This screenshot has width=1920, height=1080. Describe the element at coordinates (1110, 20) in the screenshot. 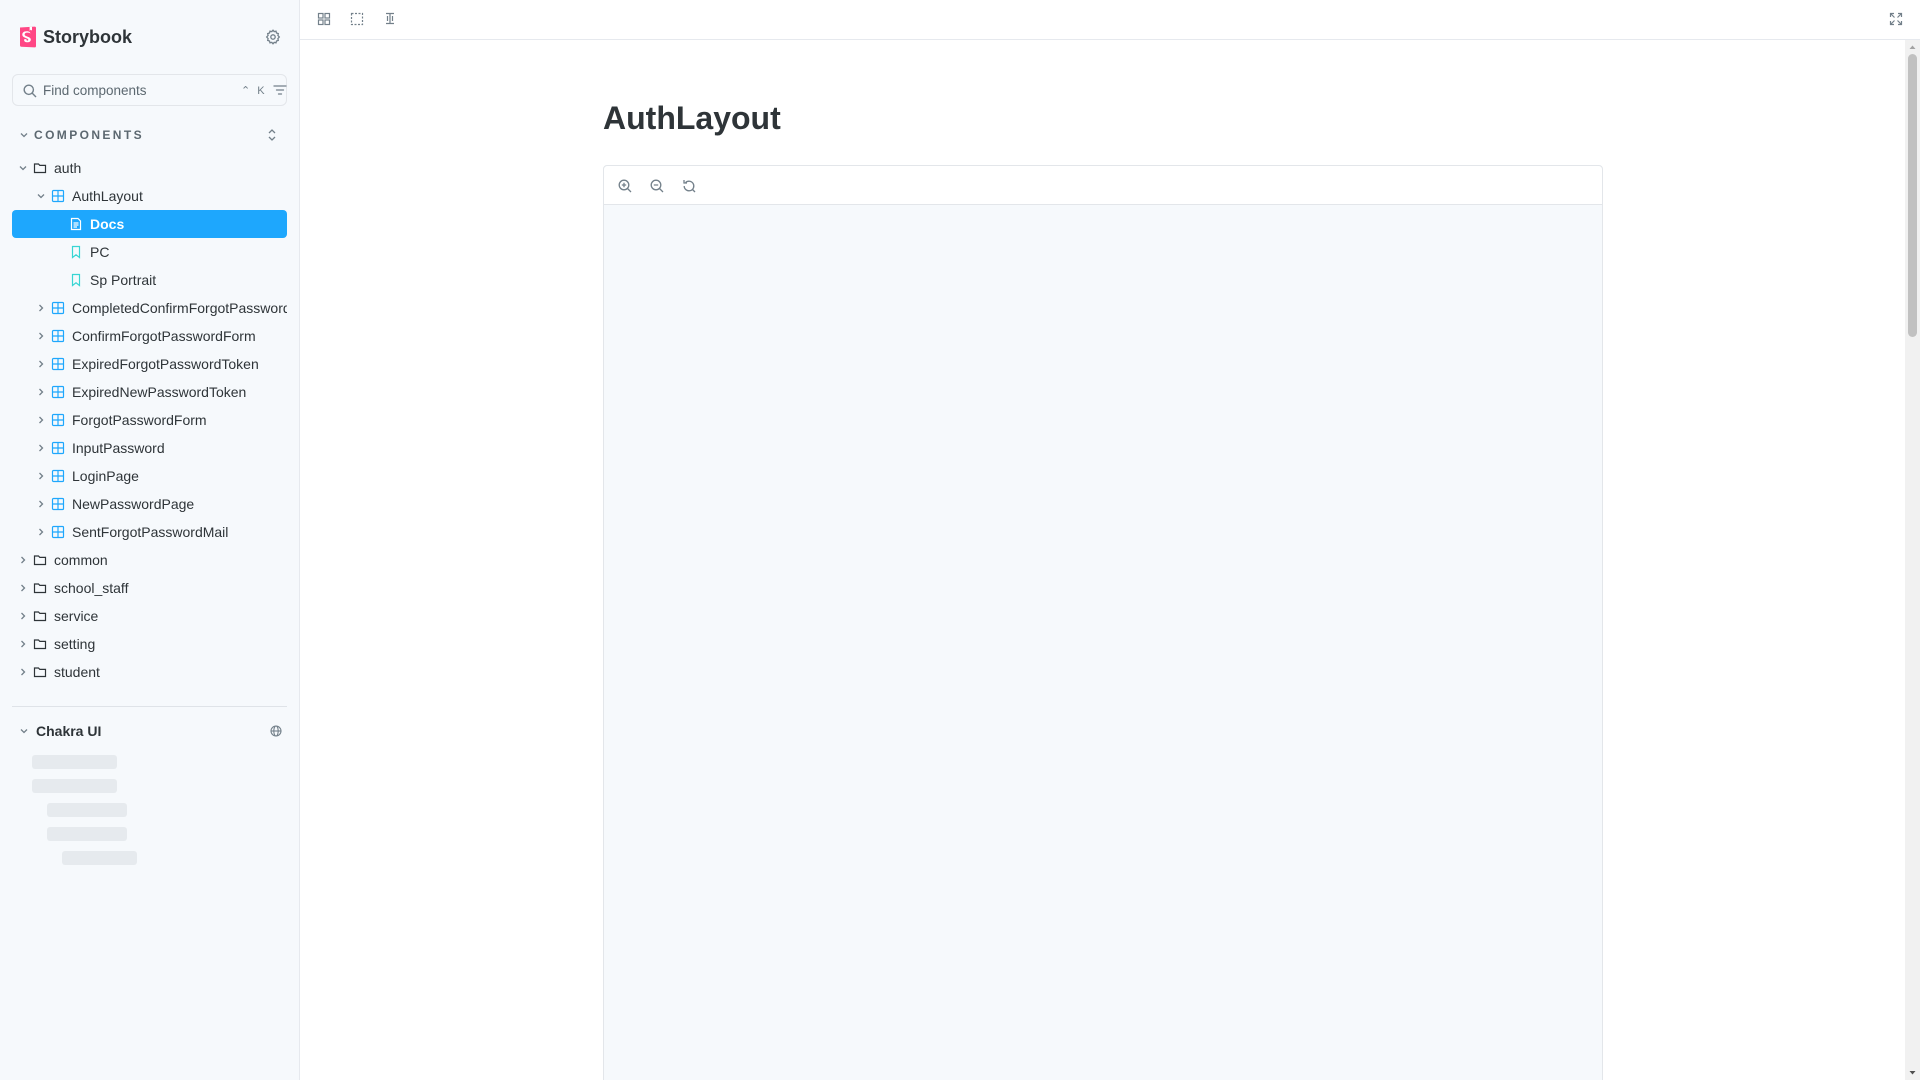

I see `preview-toolbar` at that location.